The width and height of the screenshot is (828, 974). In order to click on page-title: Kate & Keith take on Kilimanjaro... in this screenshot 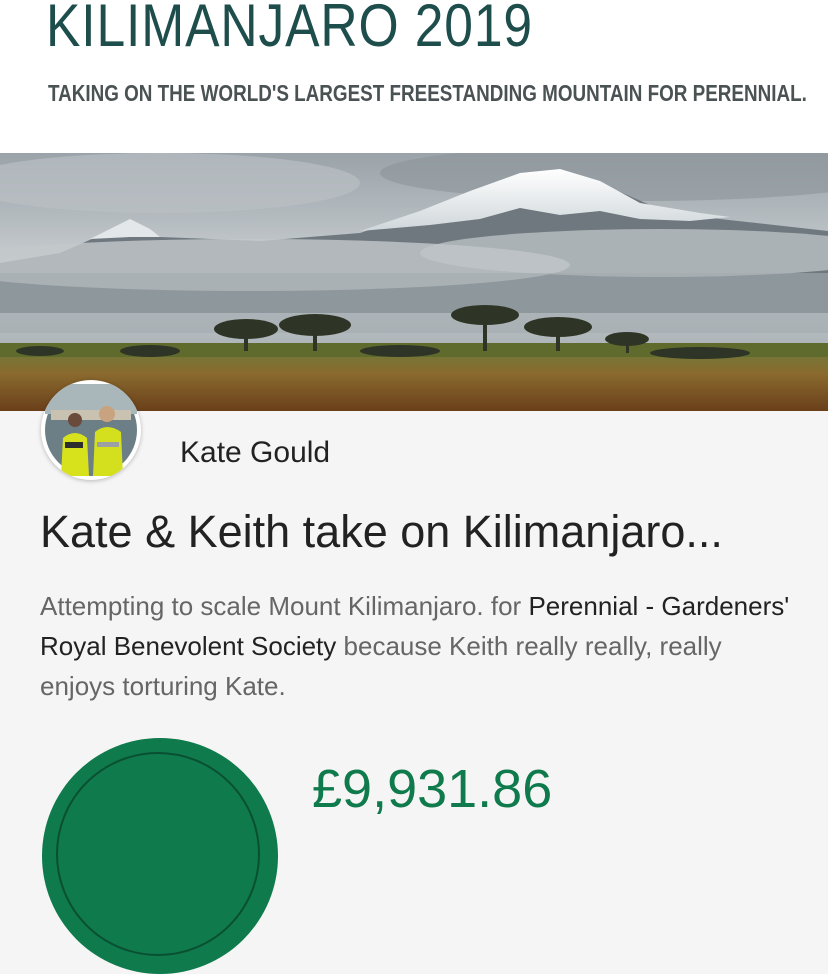, I will do `click(381, 531)`.